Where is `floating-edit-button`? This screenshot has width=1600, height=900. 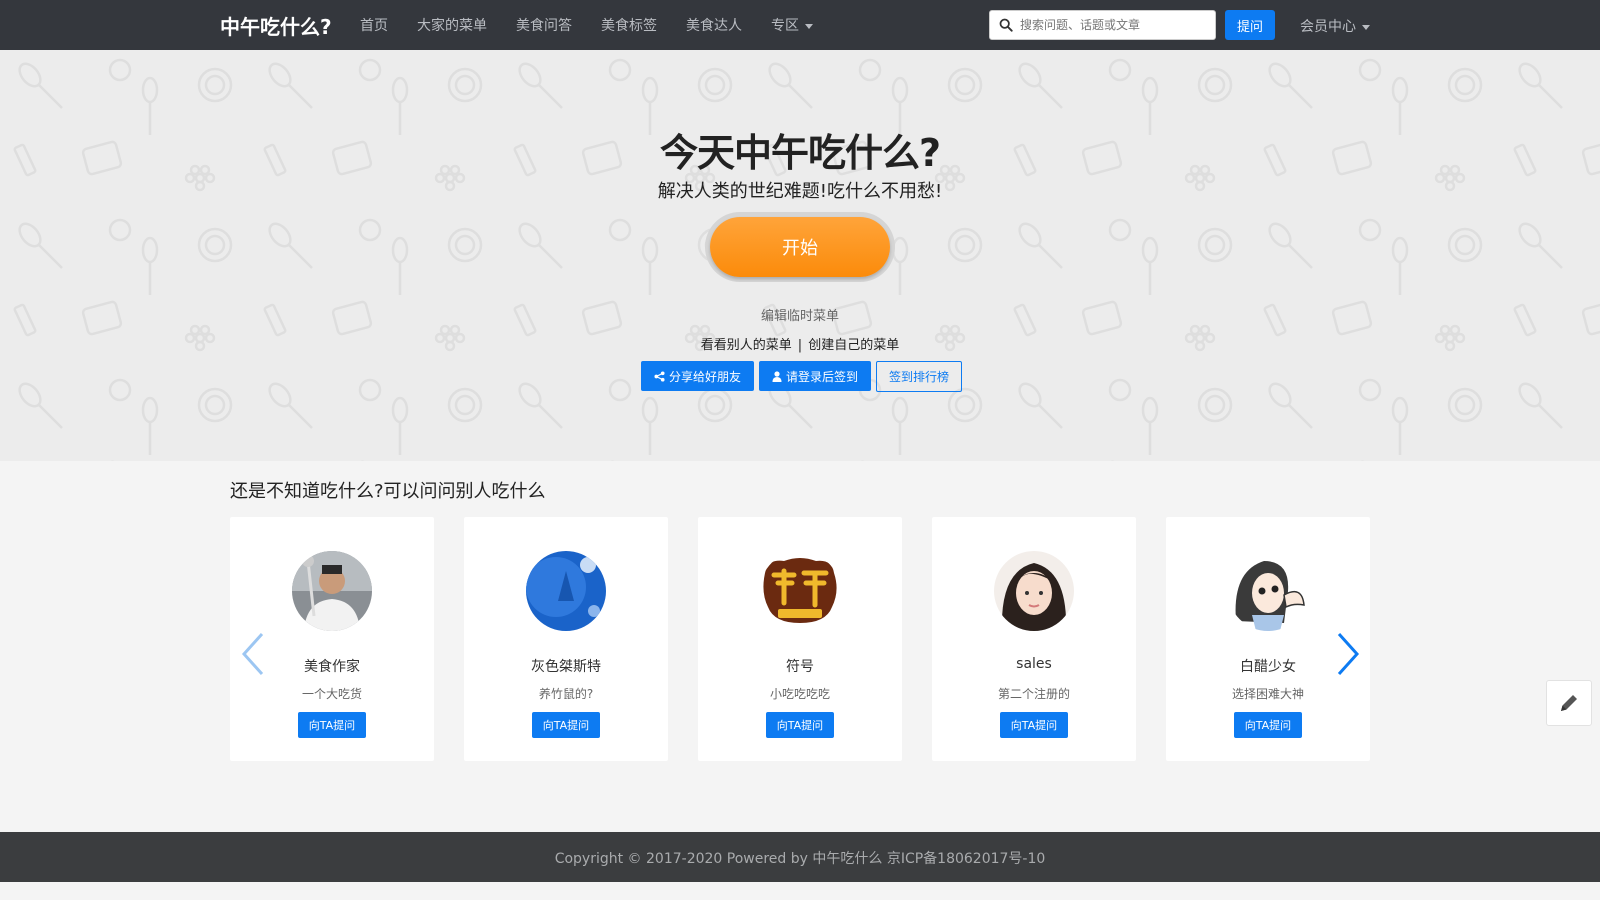
floating-edit-button is located at coordinates (1569, 703).